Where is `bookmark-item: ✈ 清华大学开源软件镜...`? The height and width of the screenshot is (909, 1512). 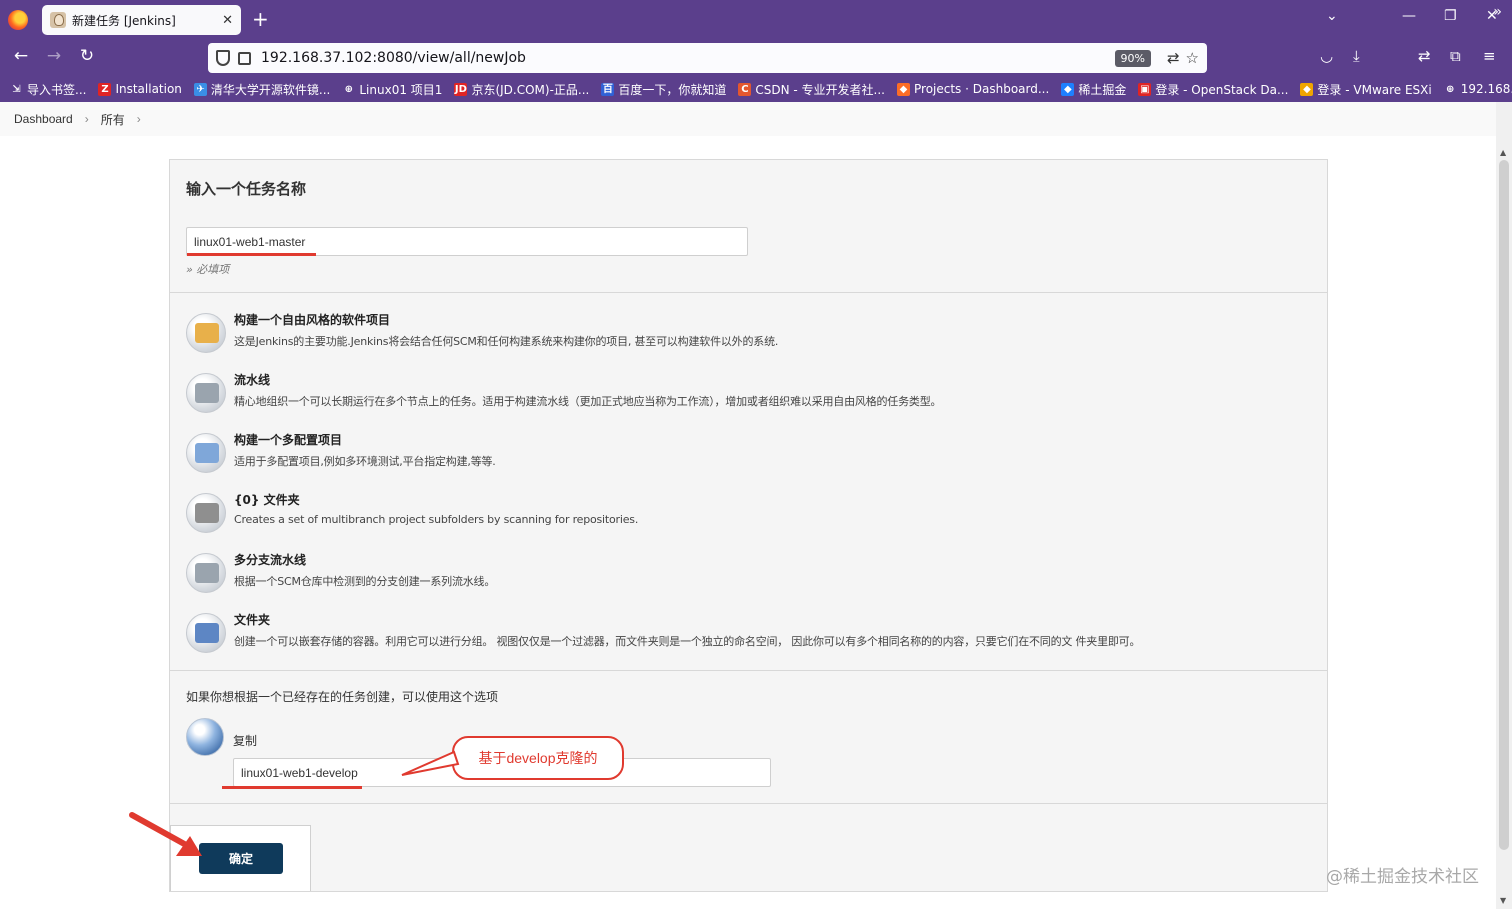 bookmark-item: ✈ 清华大学开源软件镜... is located at coordinates (262, 89).